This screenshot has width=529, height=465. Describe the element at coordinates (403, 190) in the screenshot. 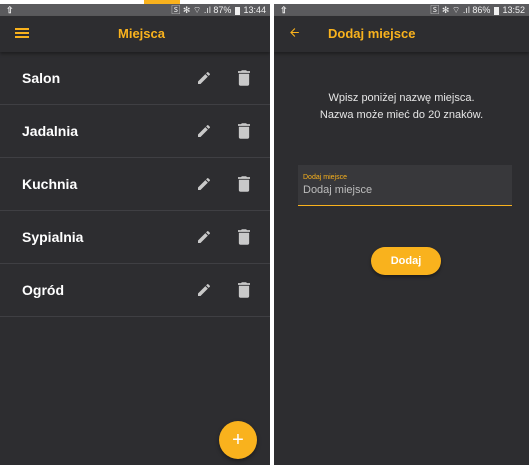

I see `place-name-input` at that location.